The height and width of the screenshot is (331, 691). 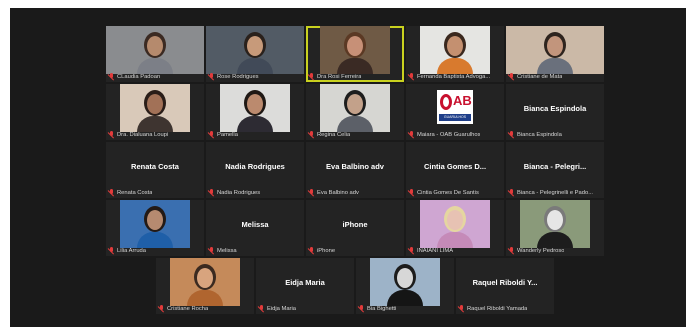 I want to click on participant-tile: Wanderly Pedroso, so click(x=555, y=228).